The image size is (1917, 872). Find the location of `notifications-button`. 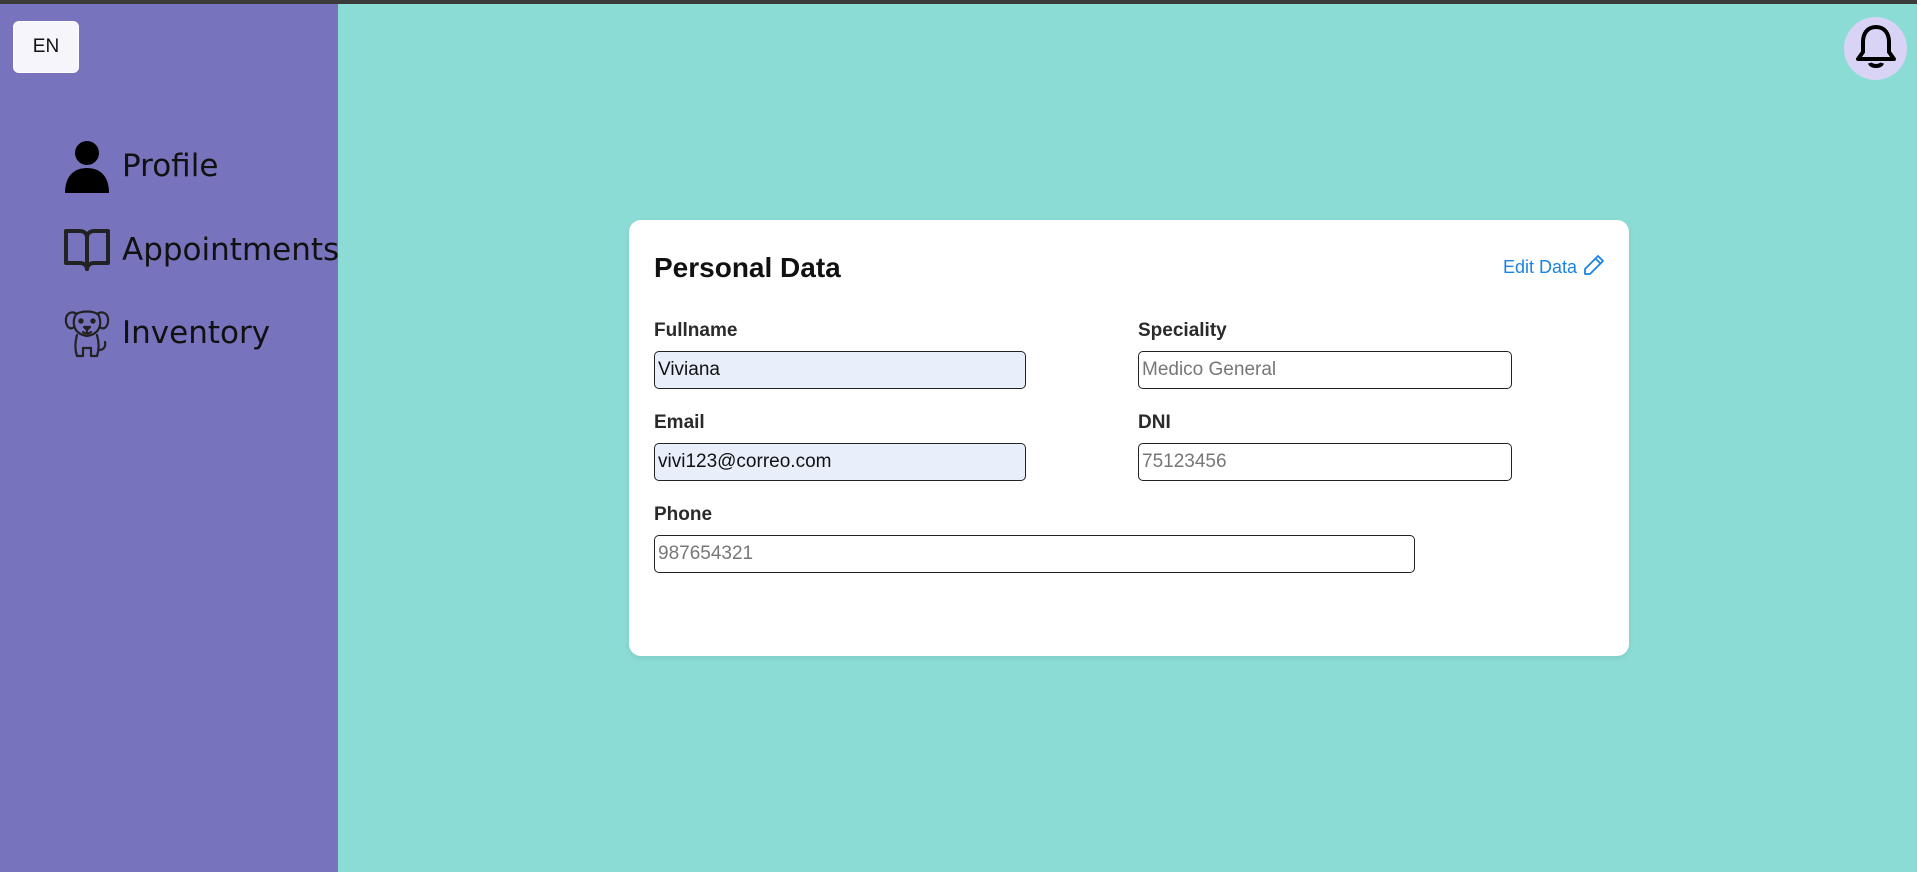

notifications-button is located at coordinates (1875, 48).